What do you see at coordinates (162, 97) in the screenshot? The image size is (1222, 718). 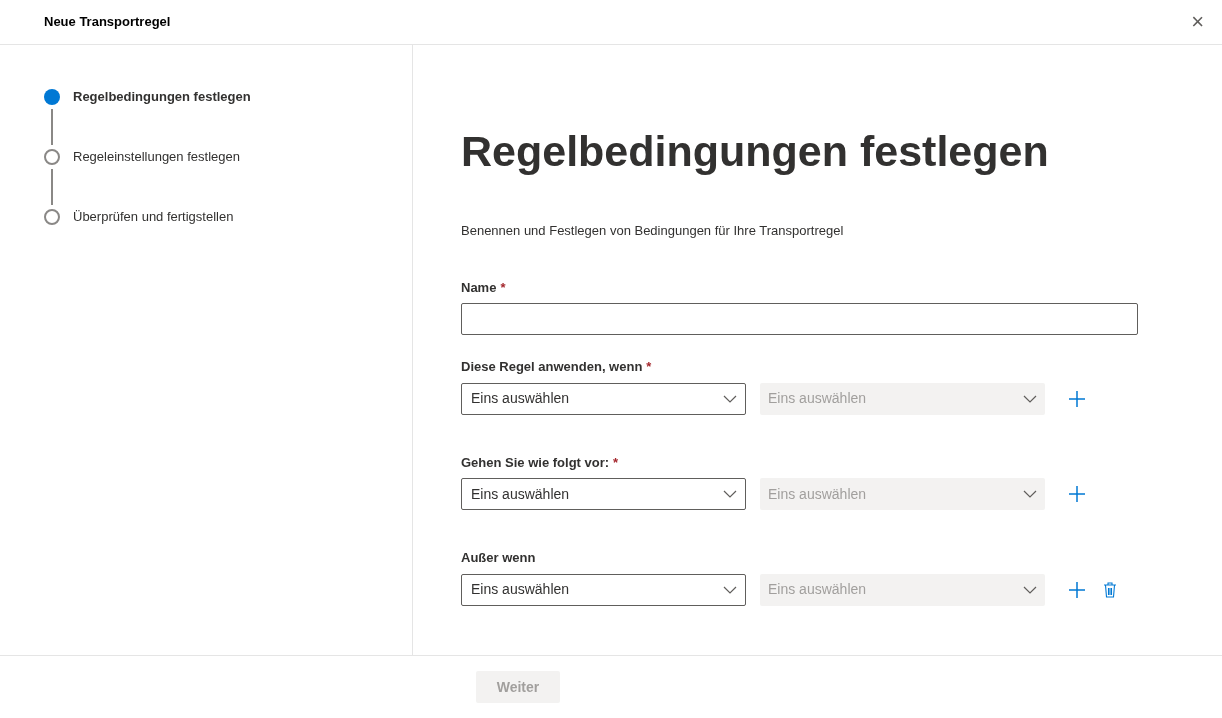 I see `step-label: Regelbedingungen festlegen` at bounding box center [162, 97].